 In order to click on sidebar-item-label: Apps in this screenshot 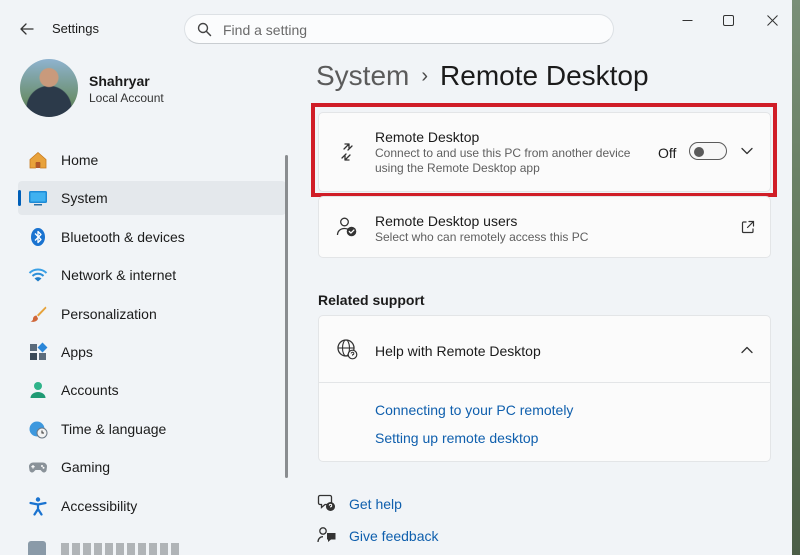, I will do `click(77, 351)`.